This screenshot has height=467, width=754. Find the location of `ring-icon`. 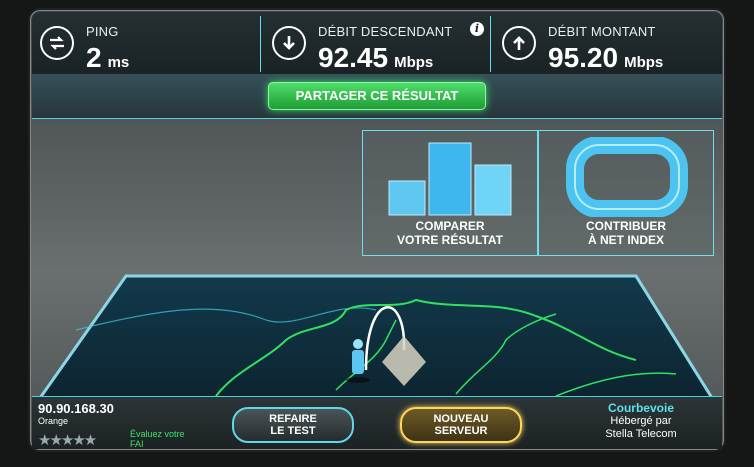

ring-icon is located at coordinates (627, 177).